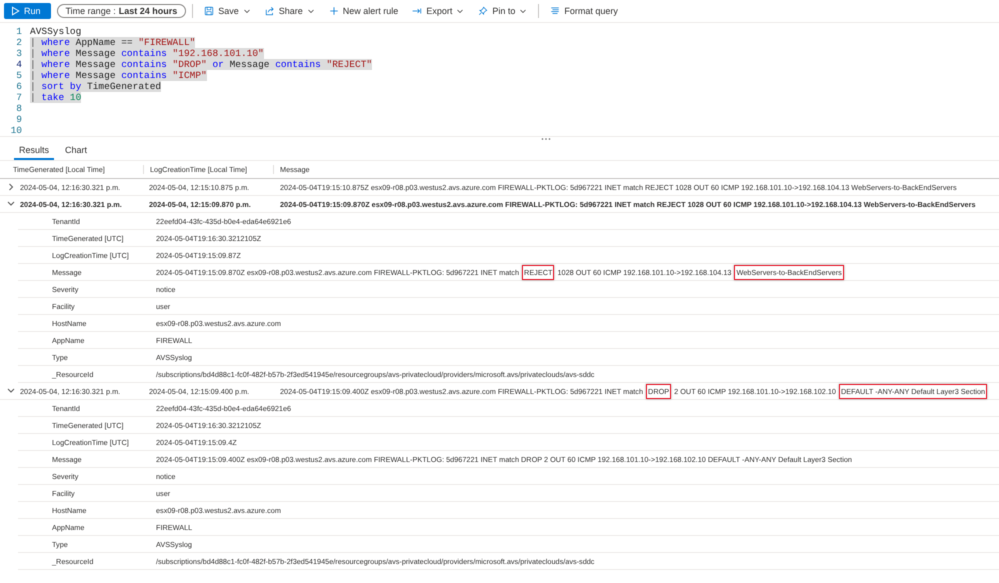 This screenshot has height=583, width=999. I want to click on play-icon, so click(15, 11).